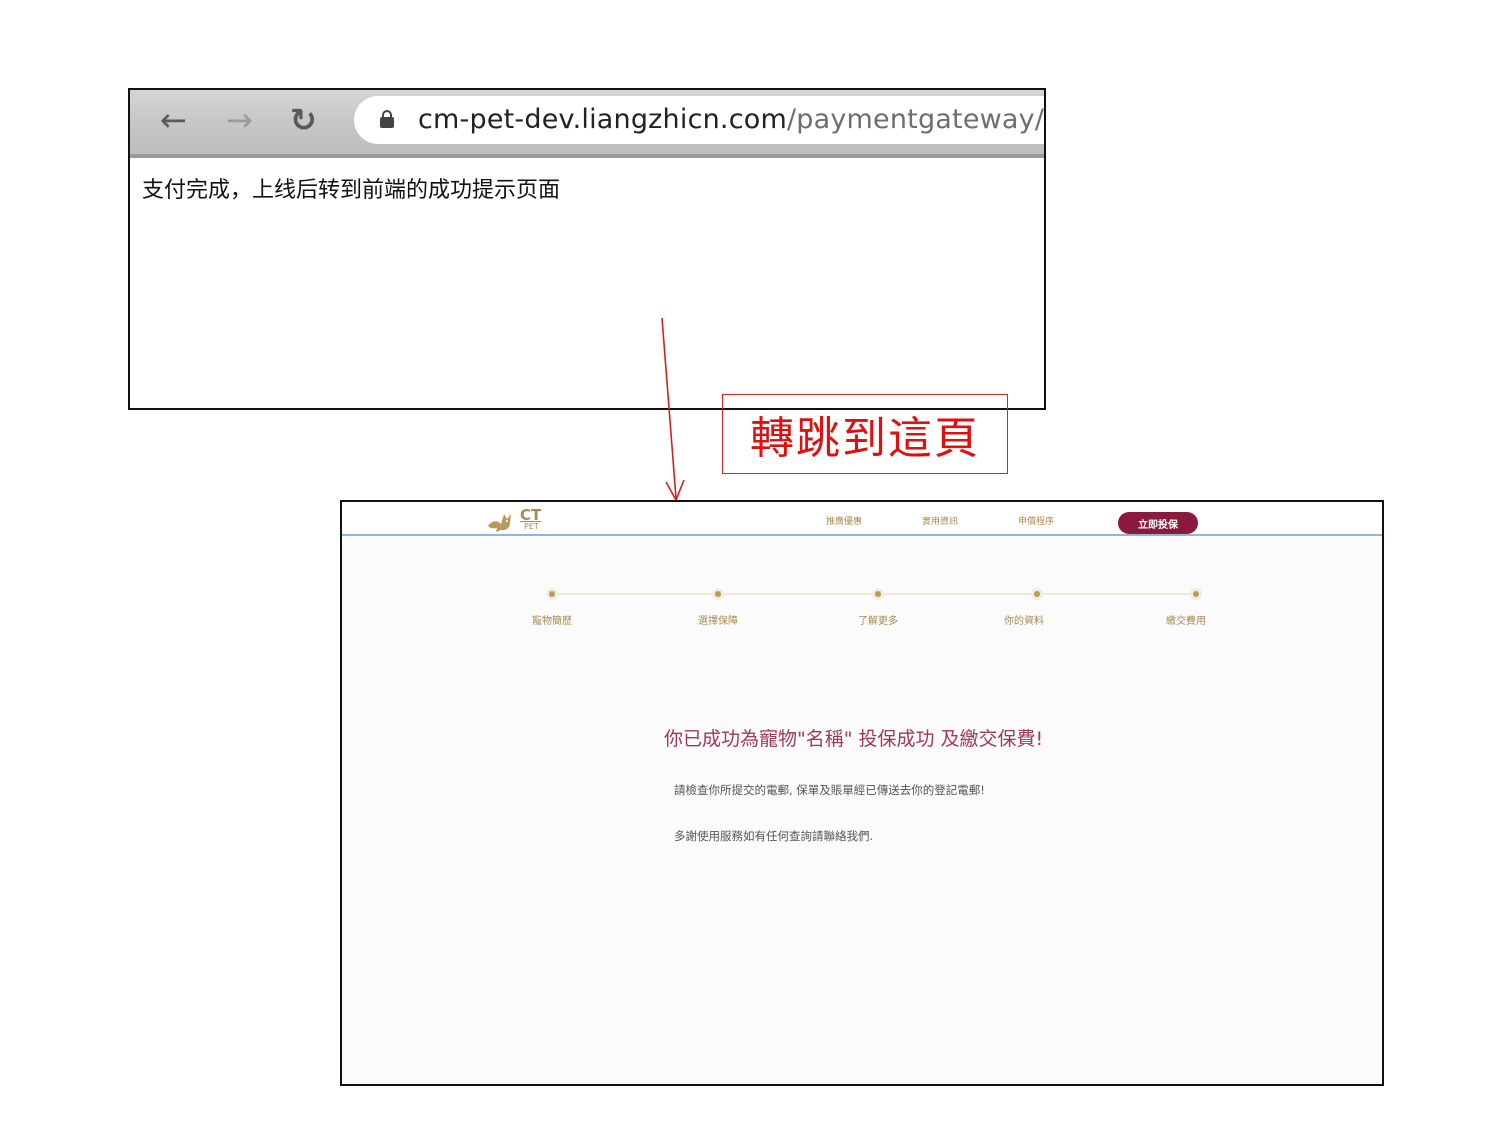 The height and width of the screenshot is (1128, 1510). What do you see at coordinates (499, 523) in the screenshot?
I see `cat-logo-icon` at bounding box center [499, 523].